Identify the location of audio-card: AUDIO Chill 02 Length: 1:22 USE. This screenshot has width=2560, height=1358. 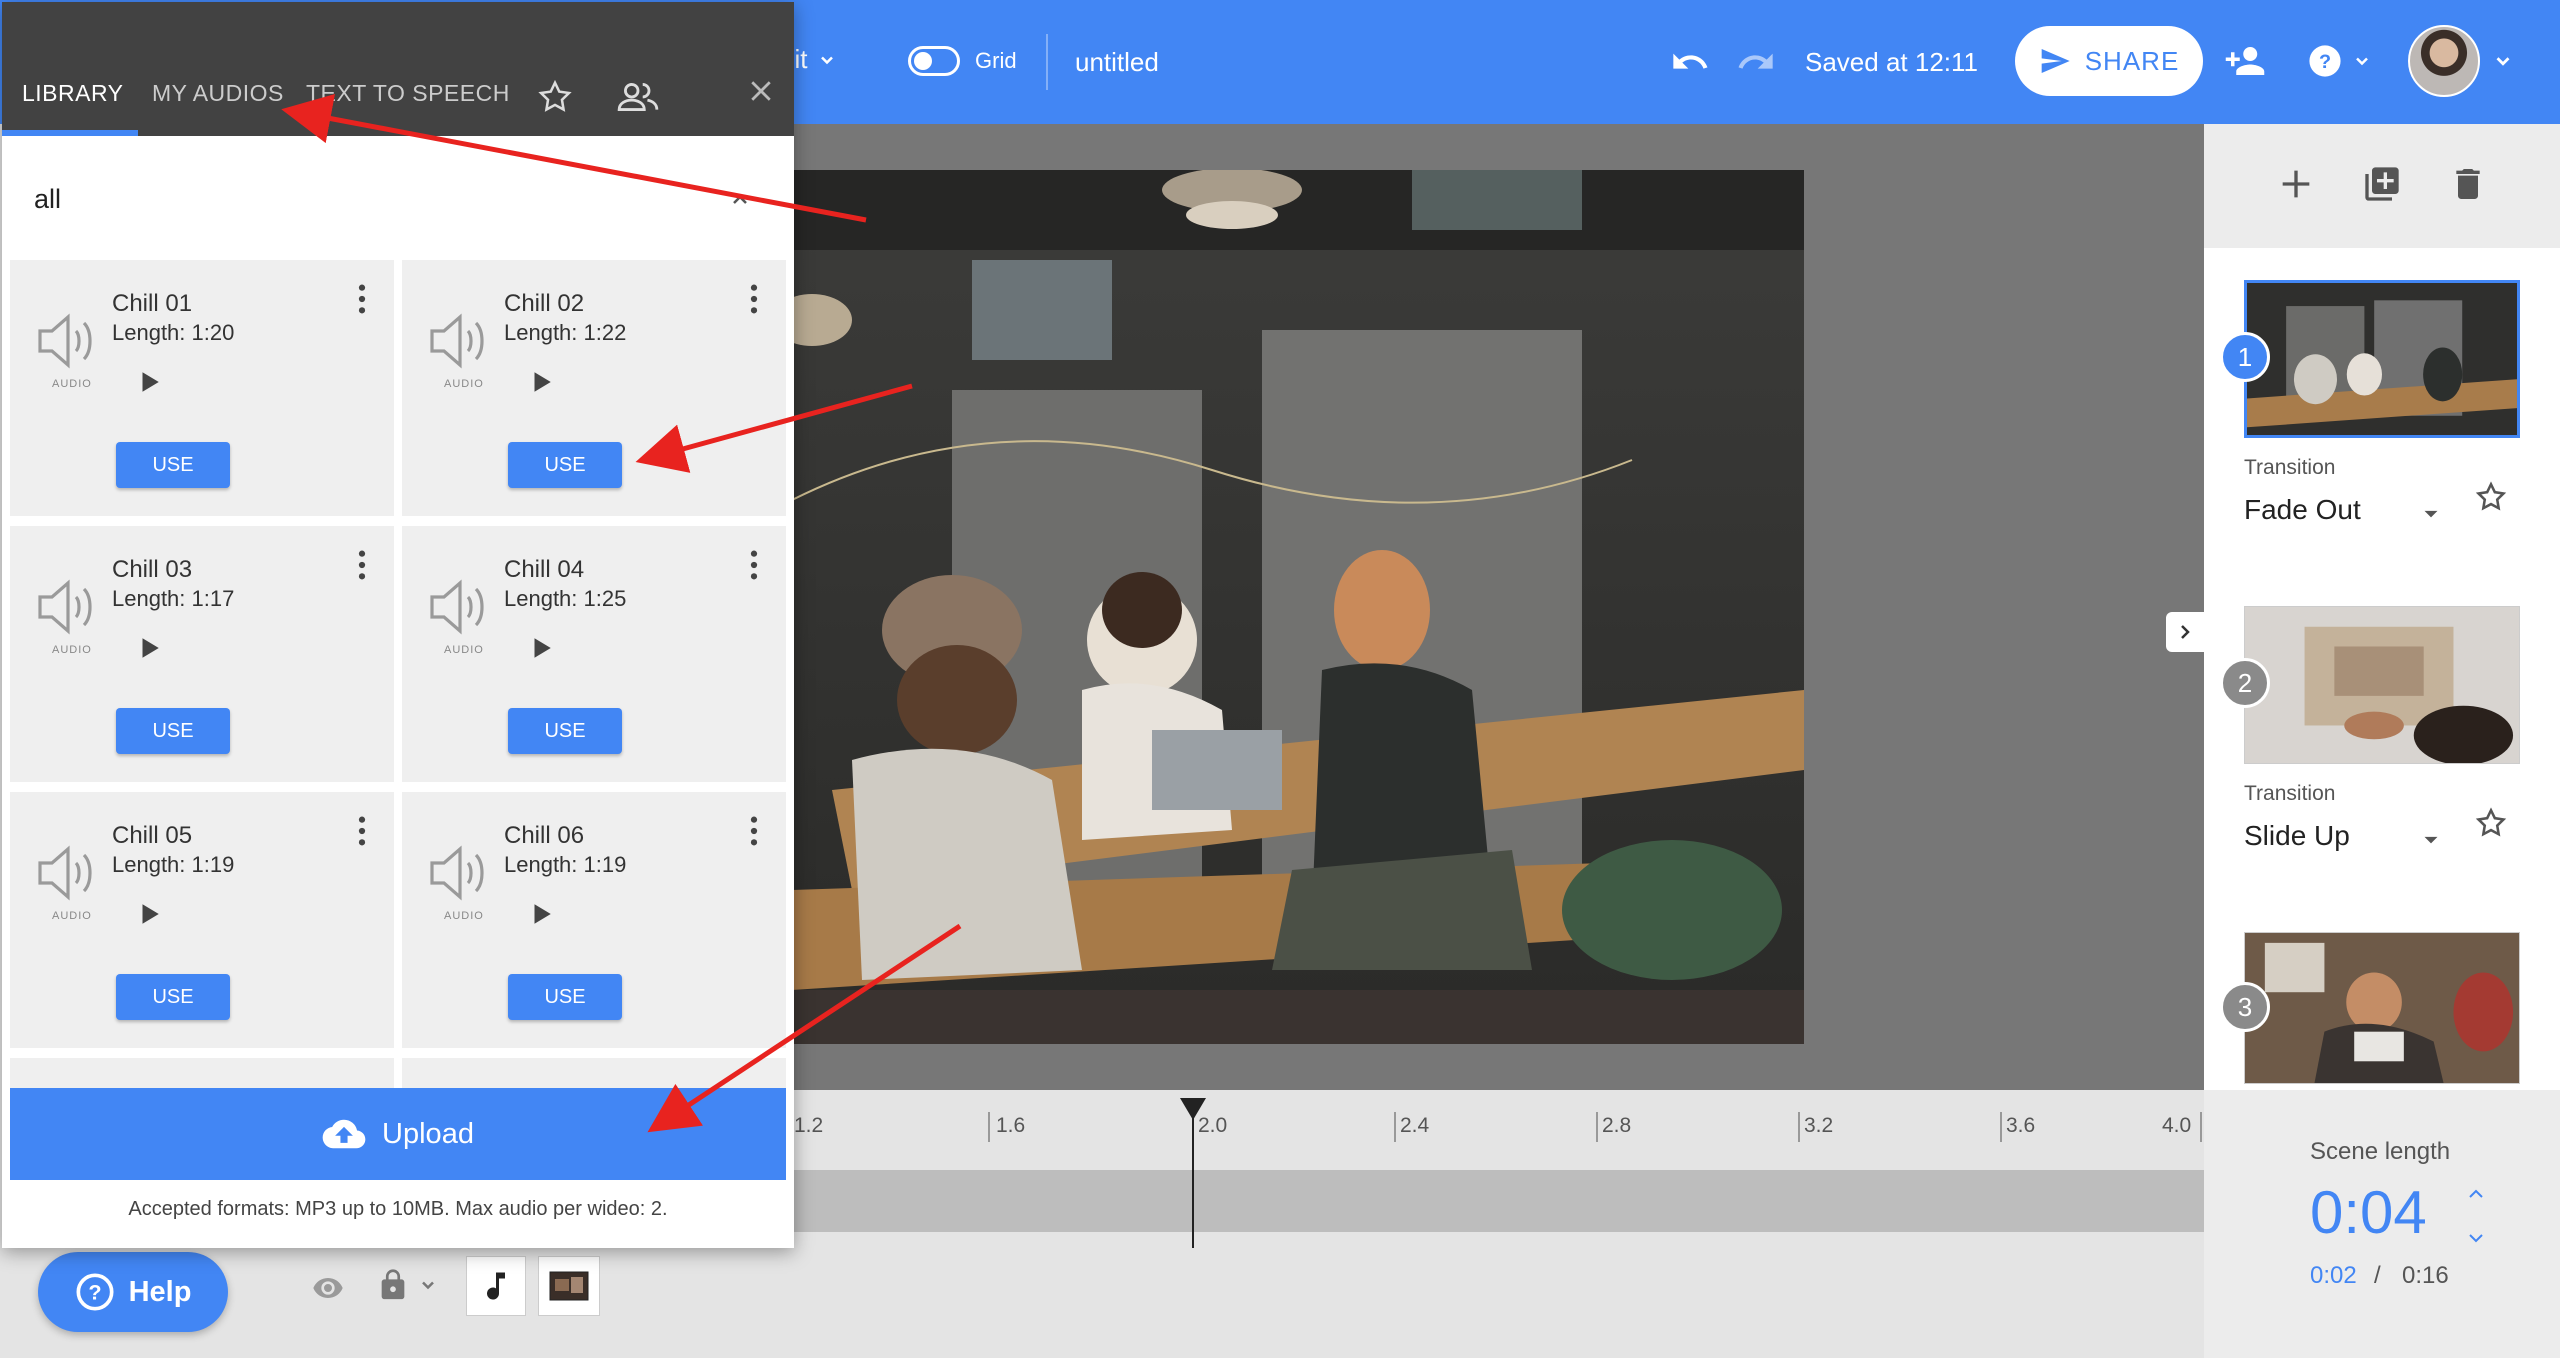
(594, 388).